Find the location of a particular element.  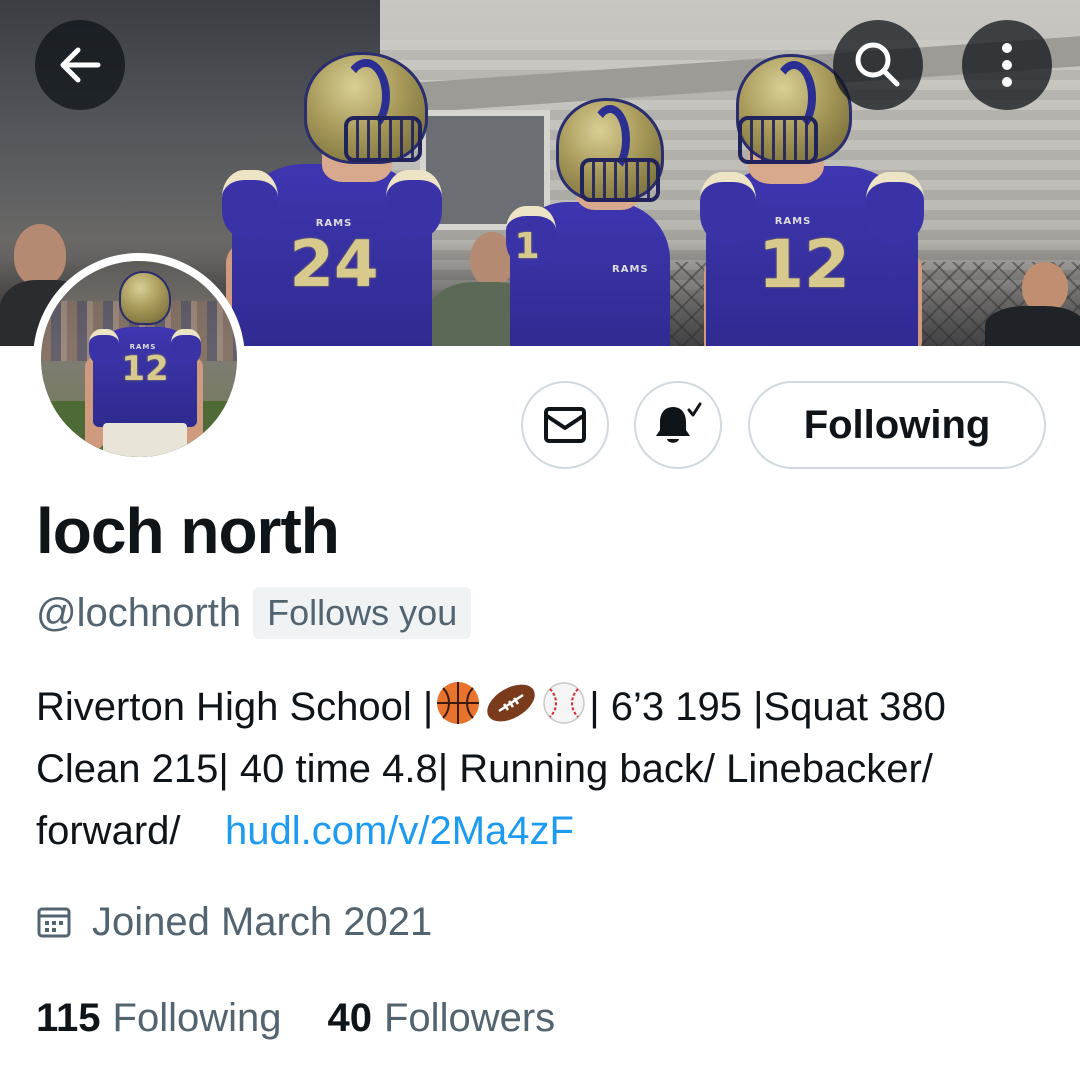

banner-player: RAMS 1 is located at coordinates (591, 222).